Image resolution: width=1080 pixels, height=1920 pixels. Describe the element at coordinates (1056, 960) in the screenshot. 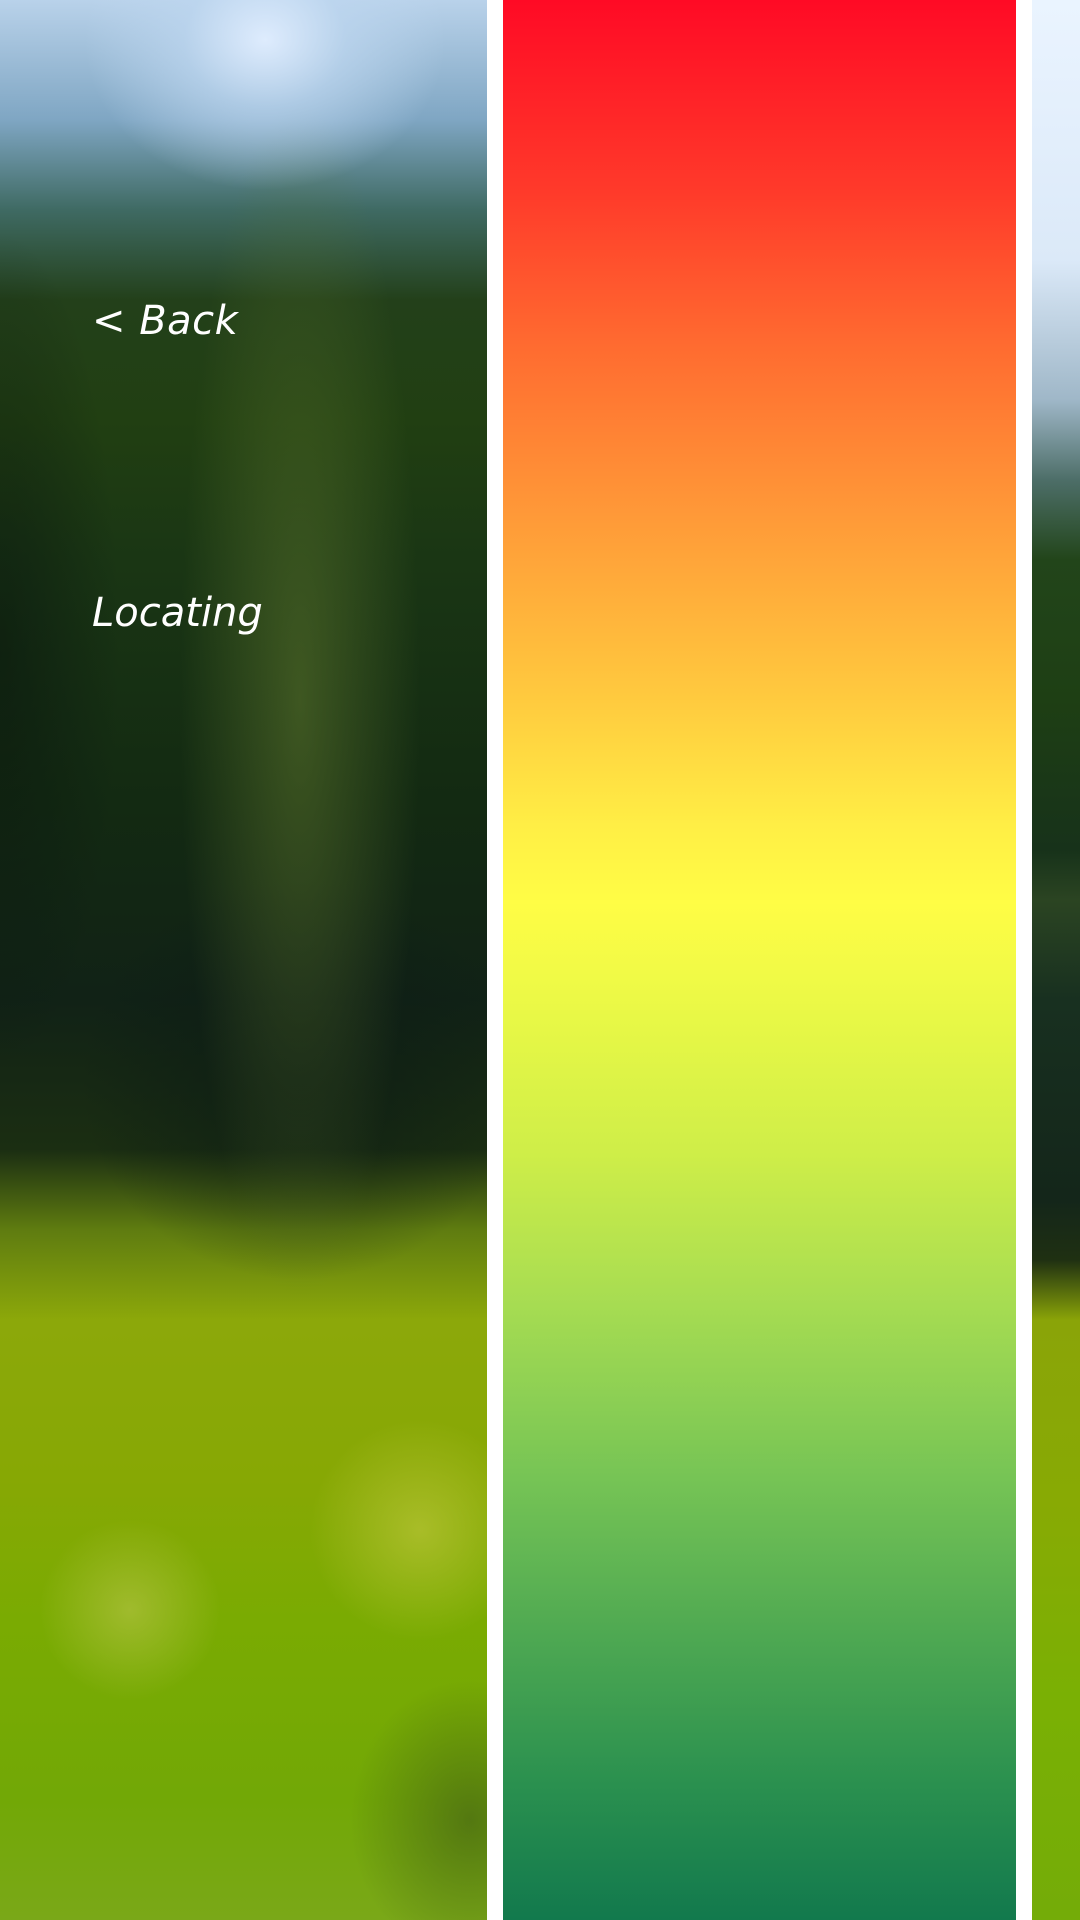

I see `next-photo-peek` at that location.